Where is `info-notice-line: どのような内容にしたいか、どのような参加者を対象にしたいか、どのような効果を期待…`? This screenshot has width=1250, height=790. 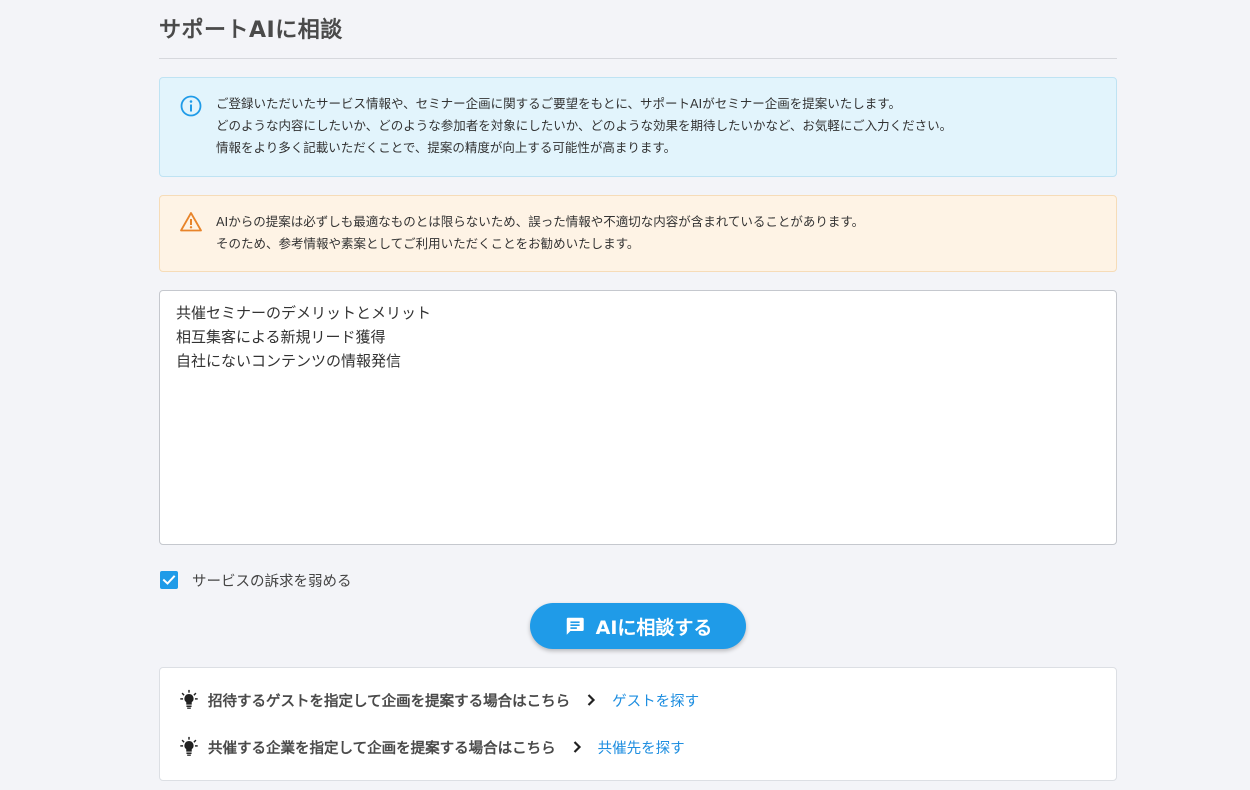
info-notice-line: どのような内容にしたいか、どのような参加者を対象にしたいか、どのような効果を期待… is located at coordinates (584, 125).